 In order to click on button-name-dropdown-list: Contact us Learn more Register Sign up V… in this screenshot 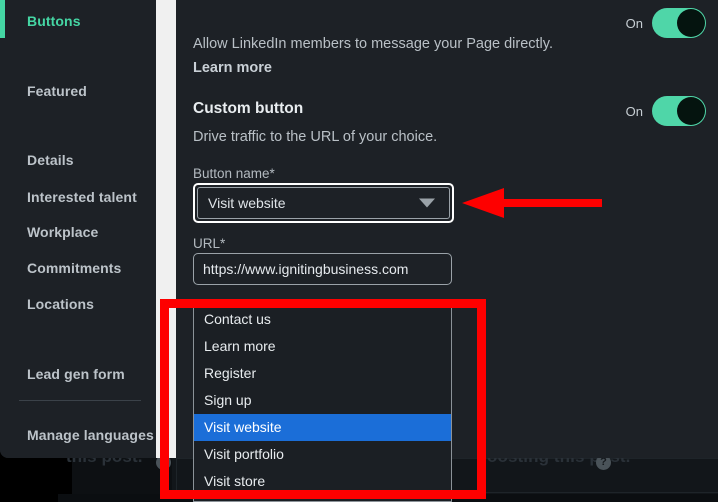, I will do `click(322, 404)`.